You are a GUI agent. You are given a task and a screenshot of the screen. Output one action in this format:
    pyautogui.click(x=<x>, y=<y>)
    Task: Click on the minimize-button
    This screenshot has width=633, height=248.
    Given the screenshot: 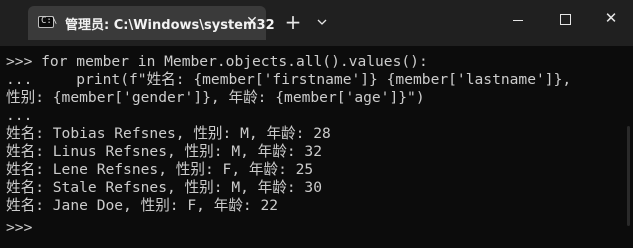 What is the action you would take?
    pyautogui.click(x=518, y=19)
    